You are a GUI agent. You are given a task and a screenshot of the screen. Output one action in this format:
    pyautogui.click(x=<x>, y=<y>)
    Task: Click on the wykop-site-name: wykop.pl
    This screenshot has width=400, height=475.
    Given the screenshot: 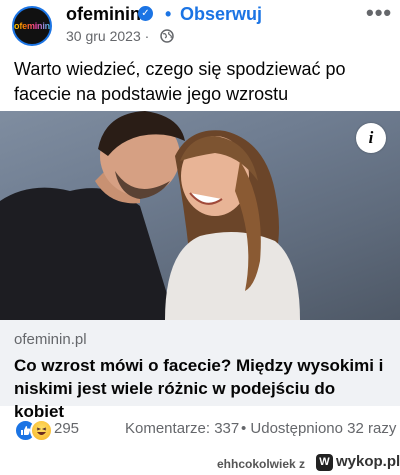 What is the action you would take?
    pyautogui.click(x=368, y=461)
    